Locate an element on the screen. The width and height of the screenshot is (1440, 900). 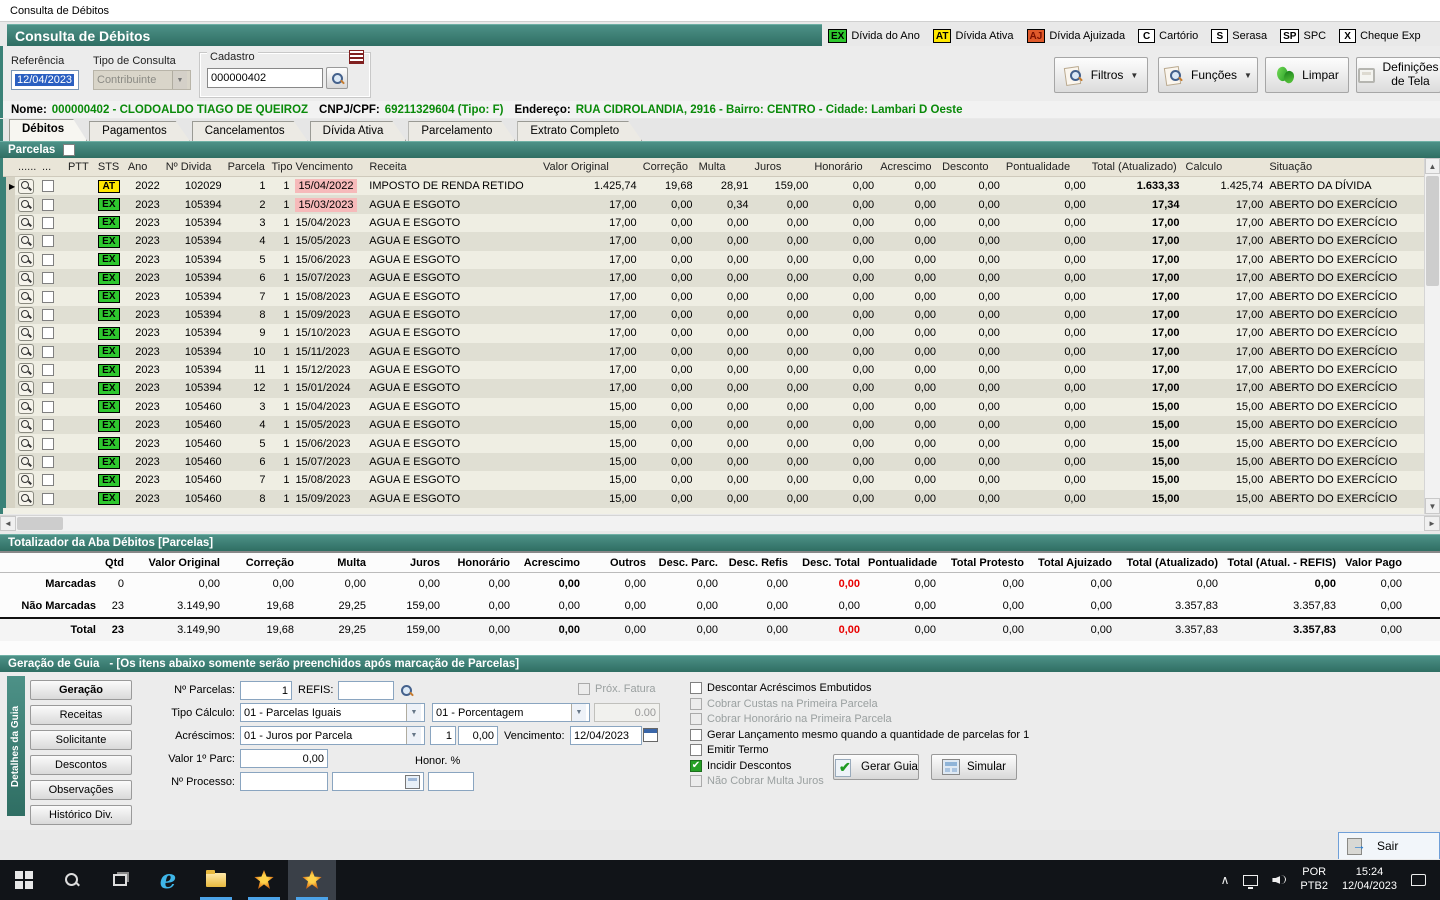
porcentagem-select: 01 - Porcentagem ▼ is located at coordinates (511, 712).